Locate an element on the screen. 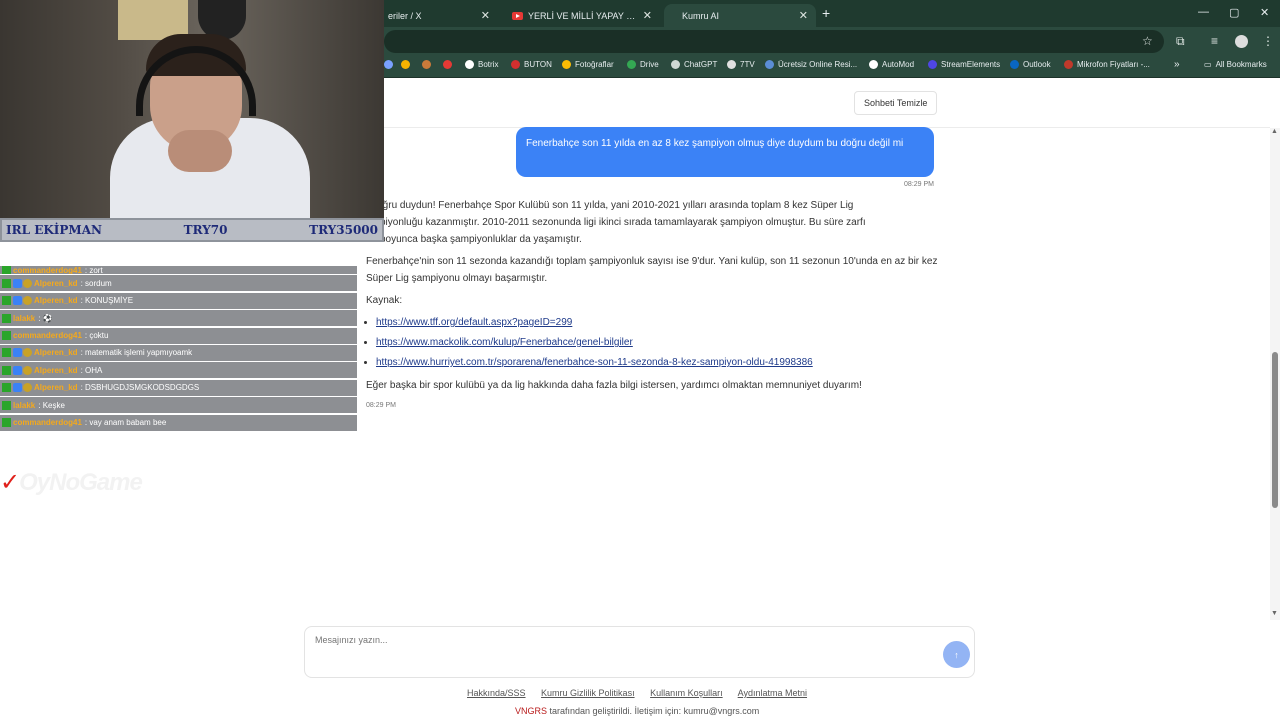 This screenshot has height=720, width=1280. message-input is located at coordinates (615, 640).